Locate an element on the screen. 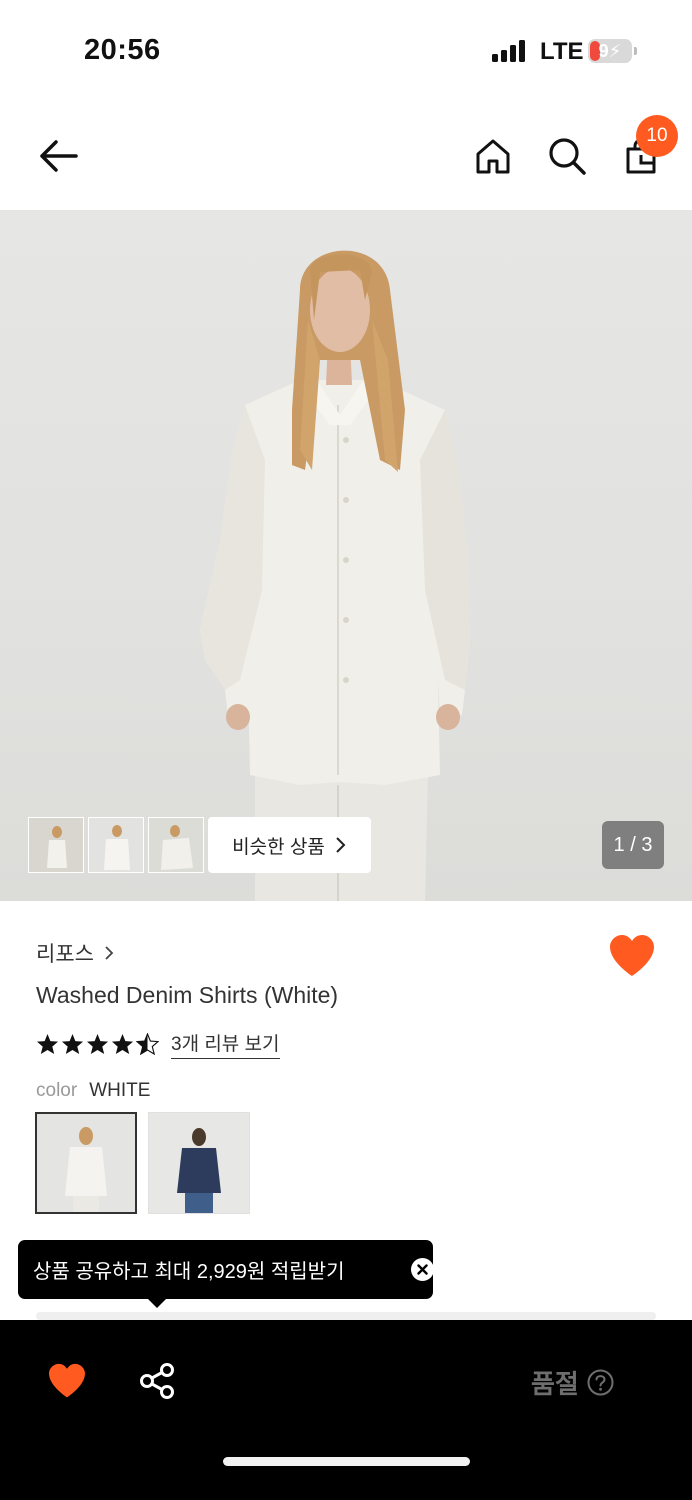 The width and height of the screenshot is (692, 1500). close-icon is located at coordinates (422, 1269).